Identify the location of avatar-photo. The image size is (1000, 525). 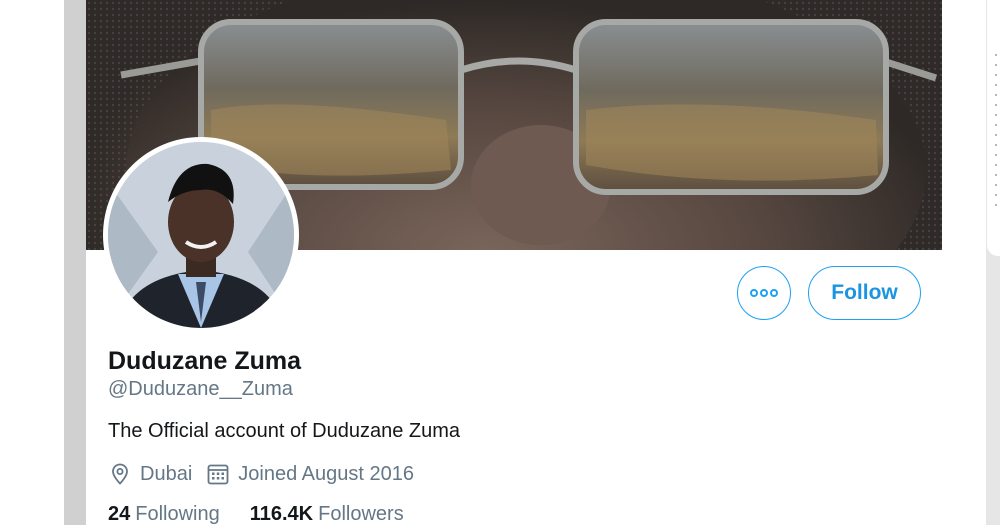
(201, 235).